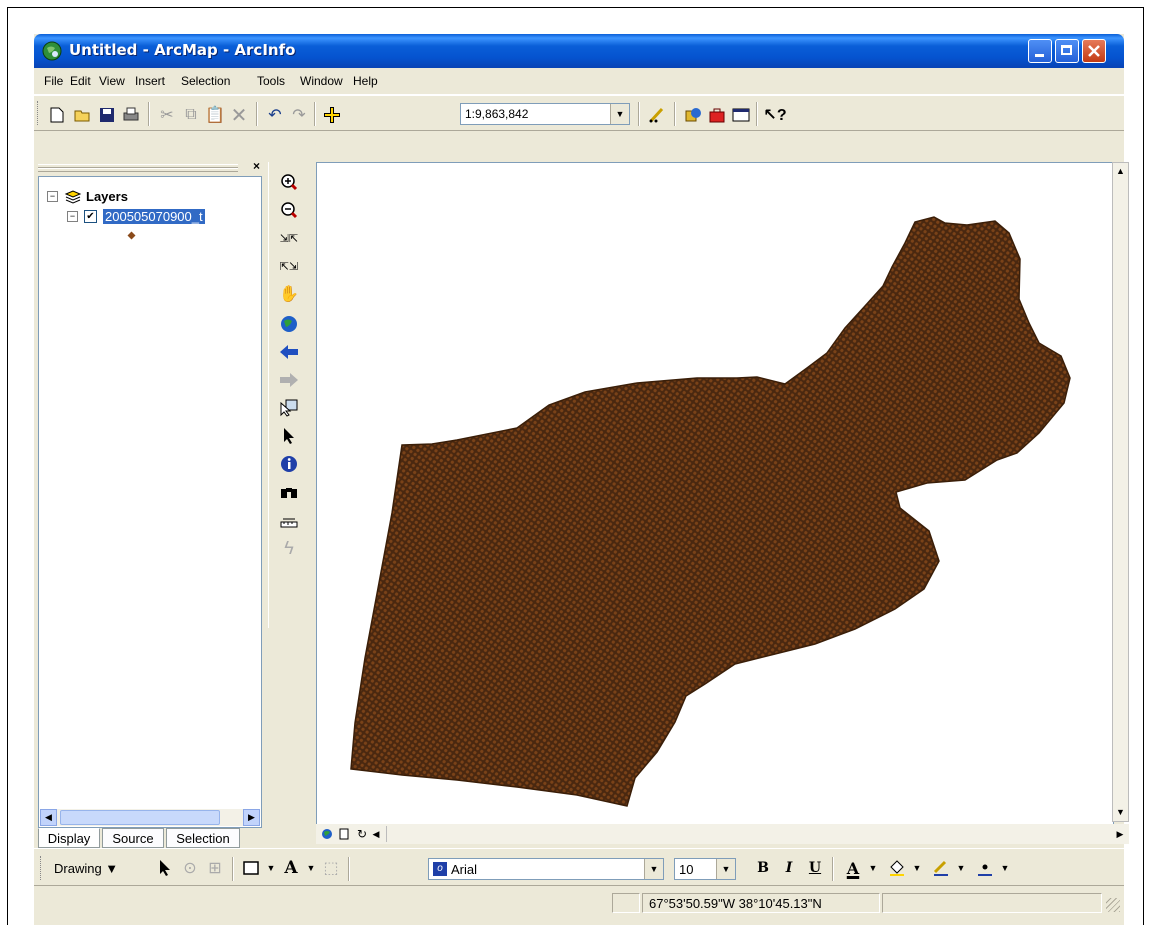  I want to click on marker-color-icon, so click(985, 868).